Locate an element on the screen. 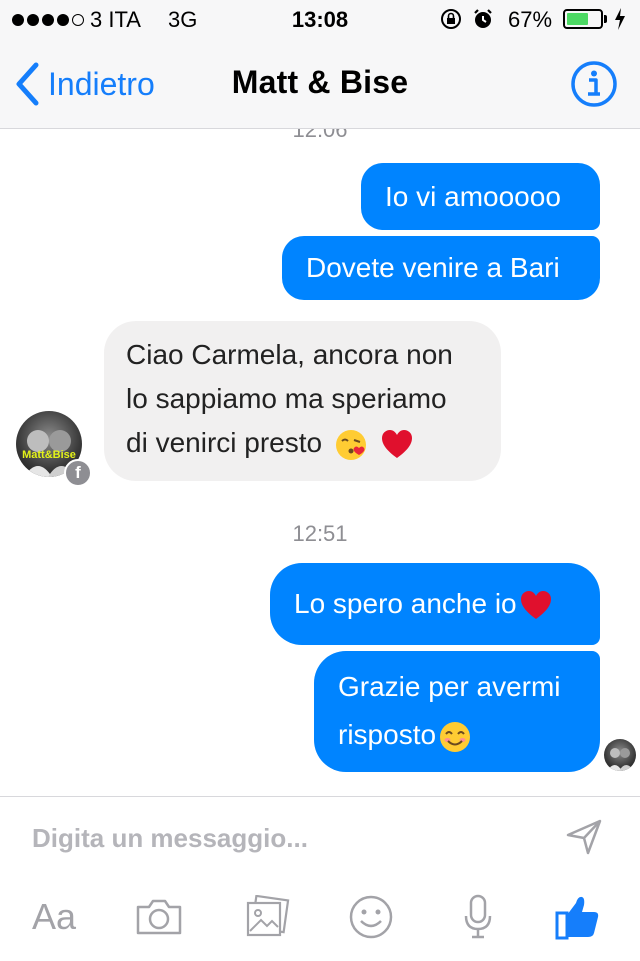 This screenshot has width=640, height=961. seen-avatar is located at coordinates (620, 755).